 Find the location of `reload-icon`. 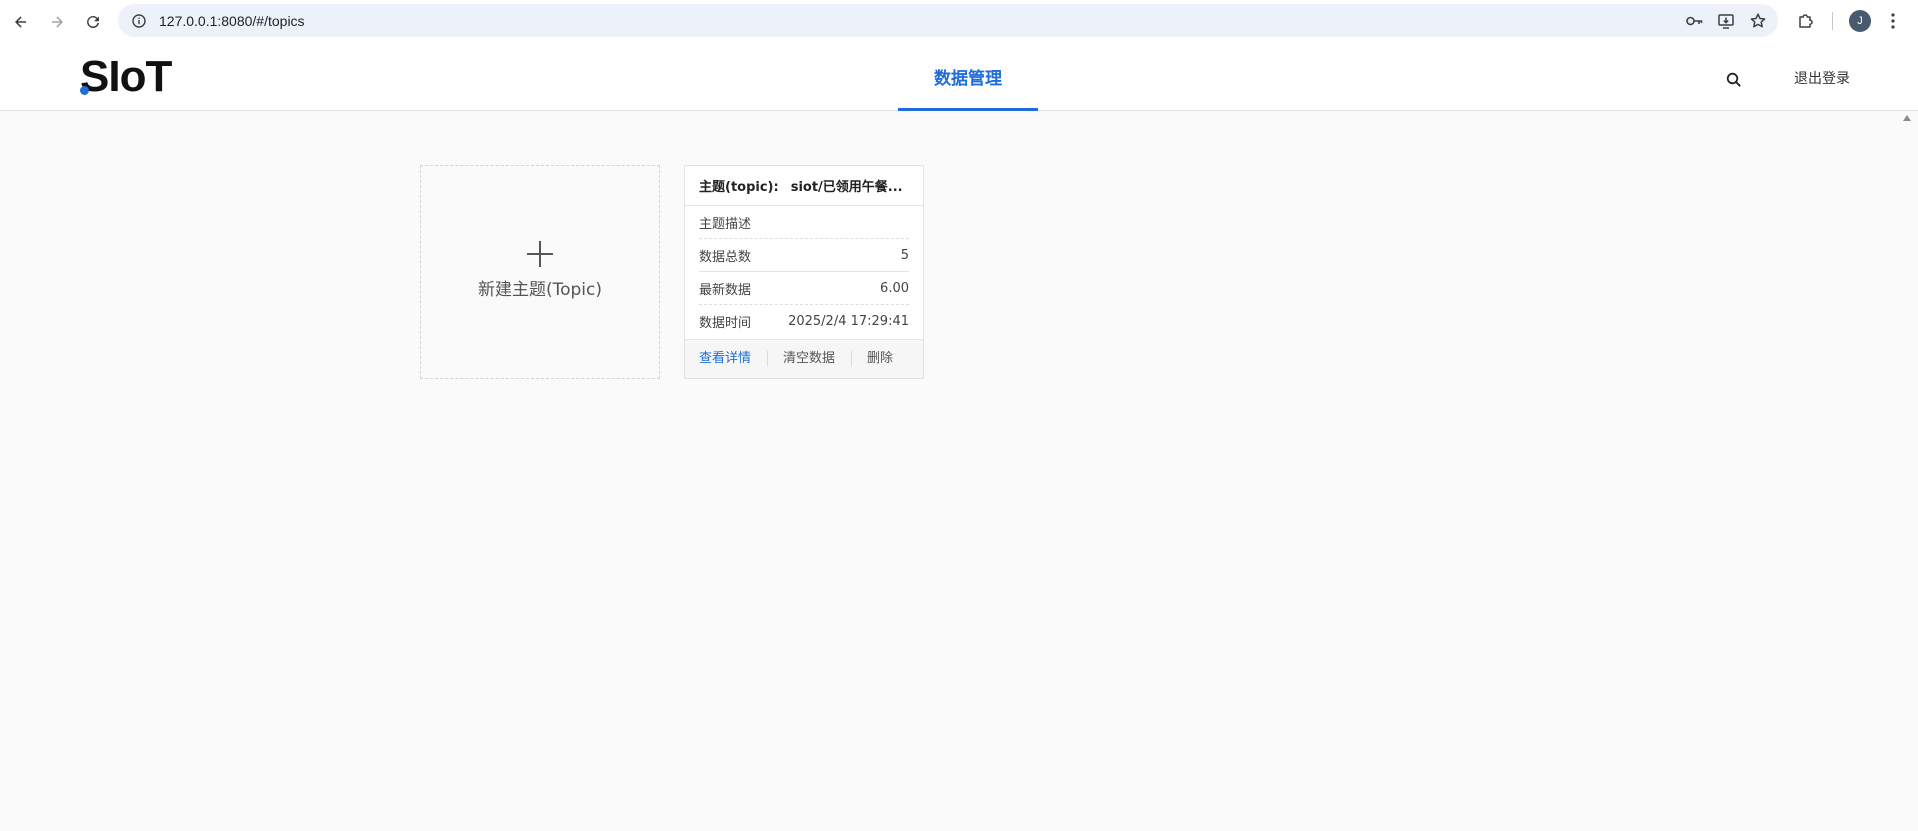

reload-icon is located at coordinates (93, 22).